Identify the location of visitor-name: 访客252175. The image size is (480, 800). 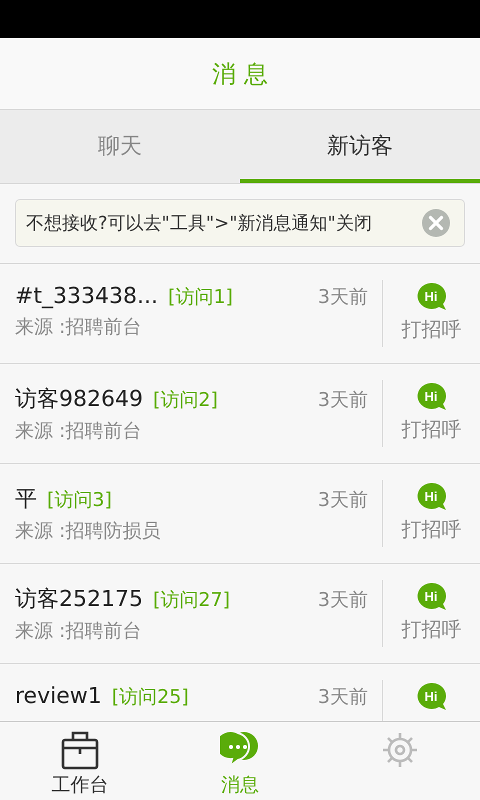
(79, 600).